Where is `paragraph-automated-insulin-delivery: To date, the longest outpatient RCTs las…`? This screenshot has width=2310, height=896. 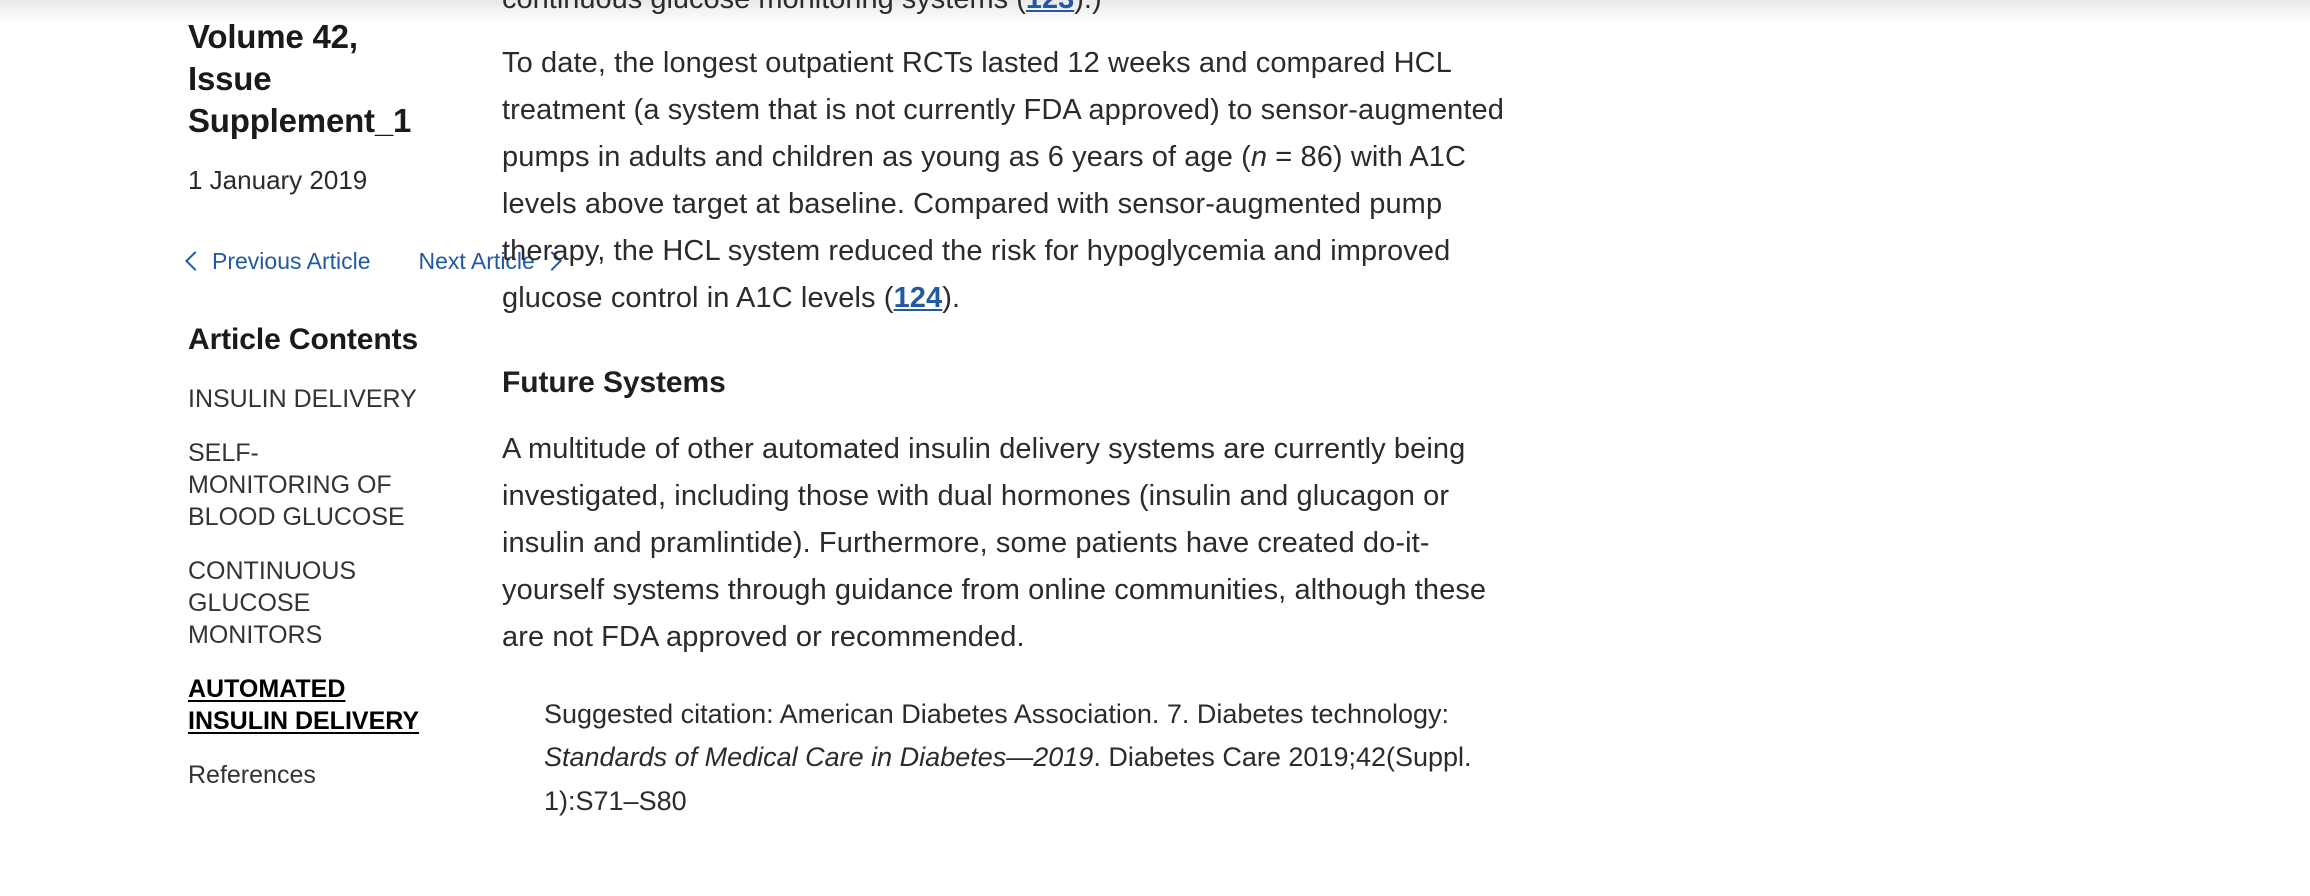 paragraph-automated-insulin-delivery: To date, the longest outpatient RCTs las… is located at coordinates (1007, 181).